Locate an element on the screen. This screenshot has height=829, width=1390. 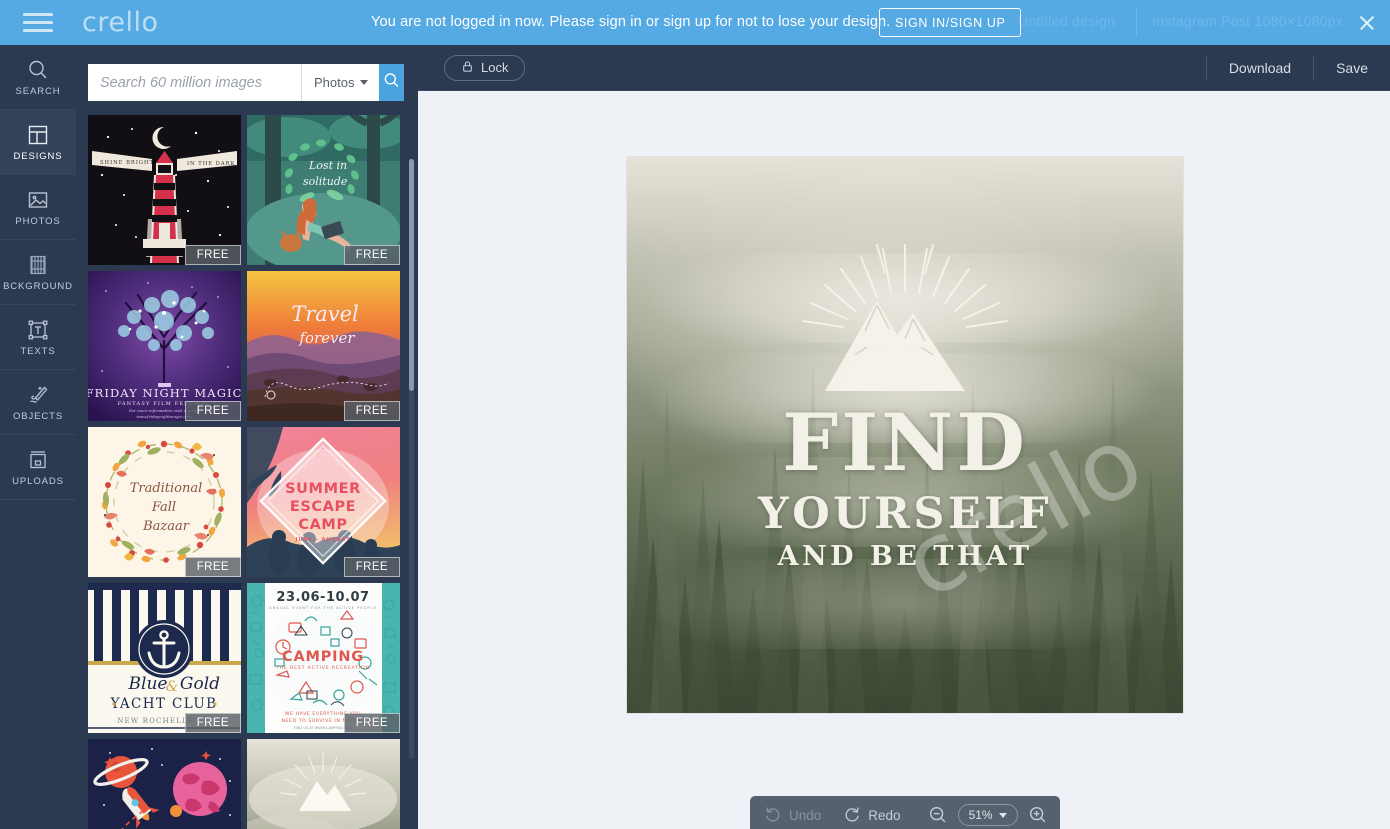
zoom-in-icon is located at coordinates (1038, 815).